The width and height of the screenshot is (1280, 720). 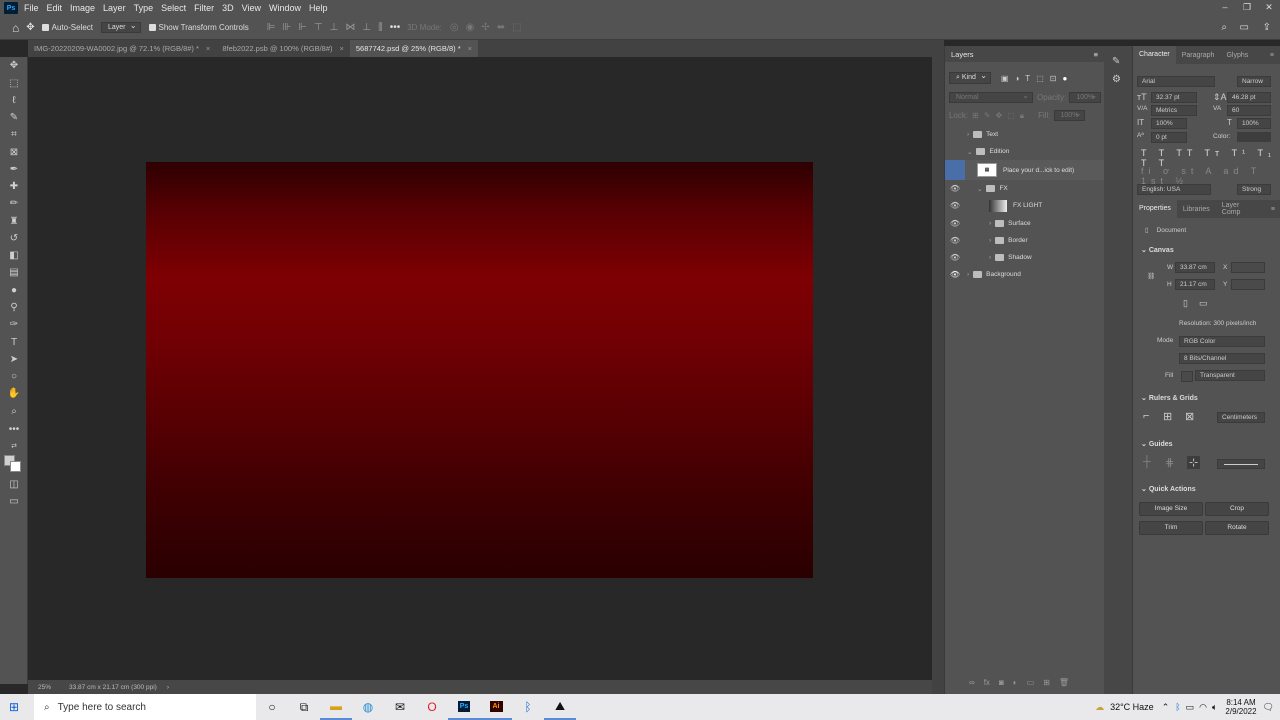 I want to click on edge-icon: ◍, so click(x=368, y=707).